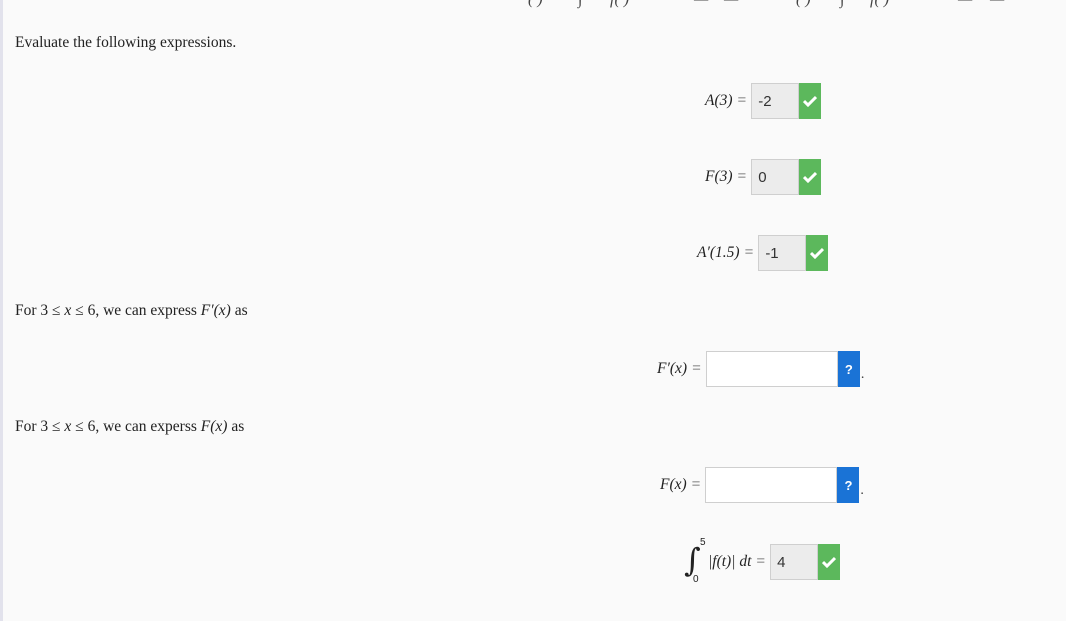 The width and height of the screenshot is (1066, 621). Describe the element at coordinates (771, 369) in the screenshot. I see `answer-field-fprime` at that location.